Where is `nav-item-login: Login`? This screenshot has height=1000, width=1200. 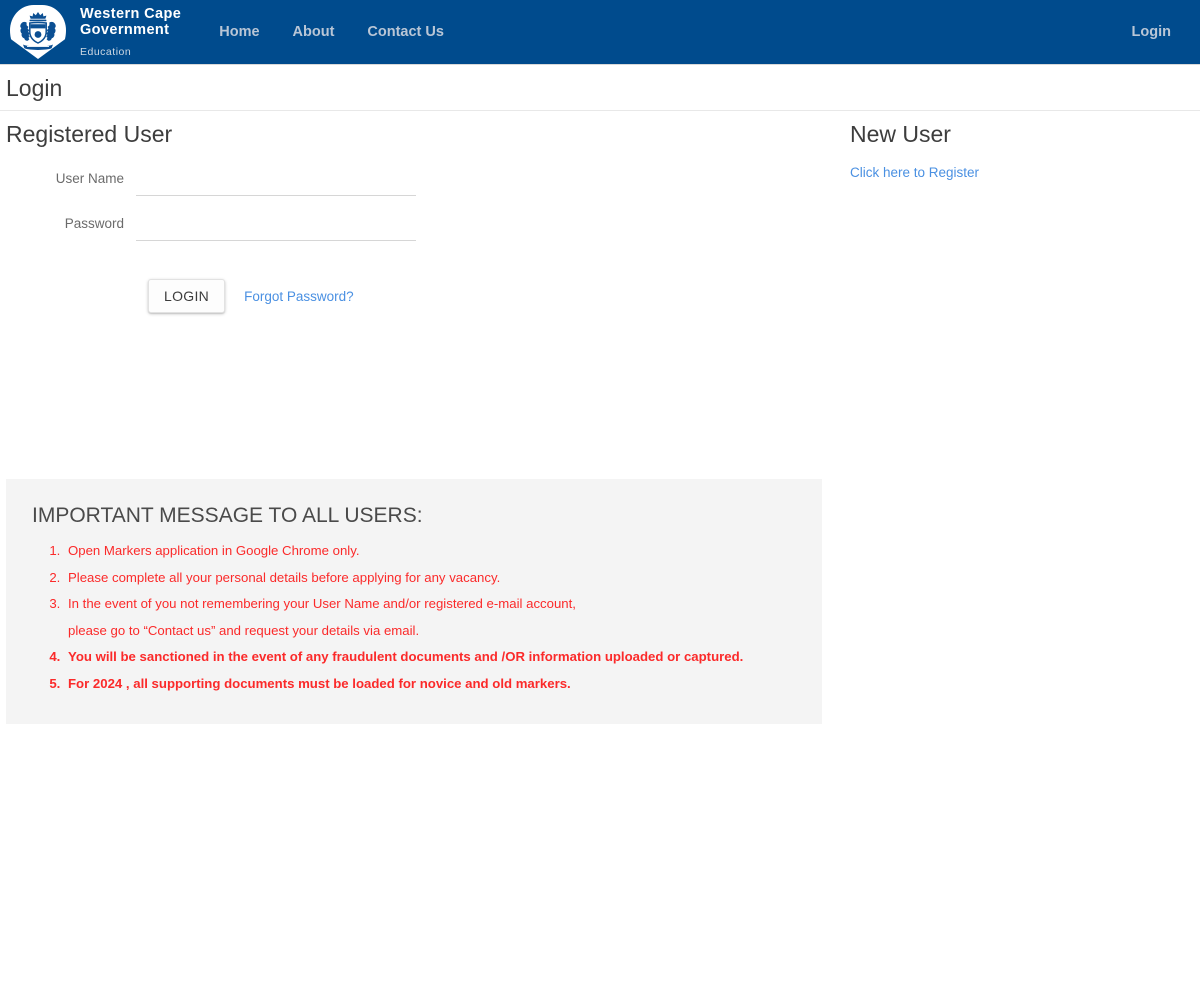
nav-item-login: Login is located at coordinates (1151, 32).